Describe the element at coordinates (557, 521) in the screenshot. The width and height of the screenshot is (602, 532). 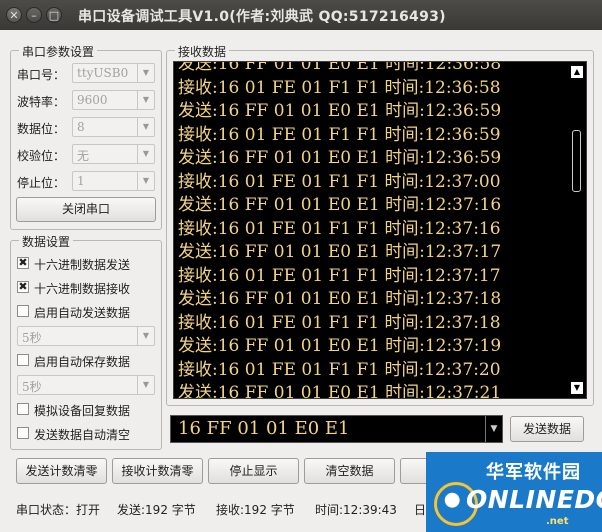
I see `watermark-sub-text: .net` at that location.